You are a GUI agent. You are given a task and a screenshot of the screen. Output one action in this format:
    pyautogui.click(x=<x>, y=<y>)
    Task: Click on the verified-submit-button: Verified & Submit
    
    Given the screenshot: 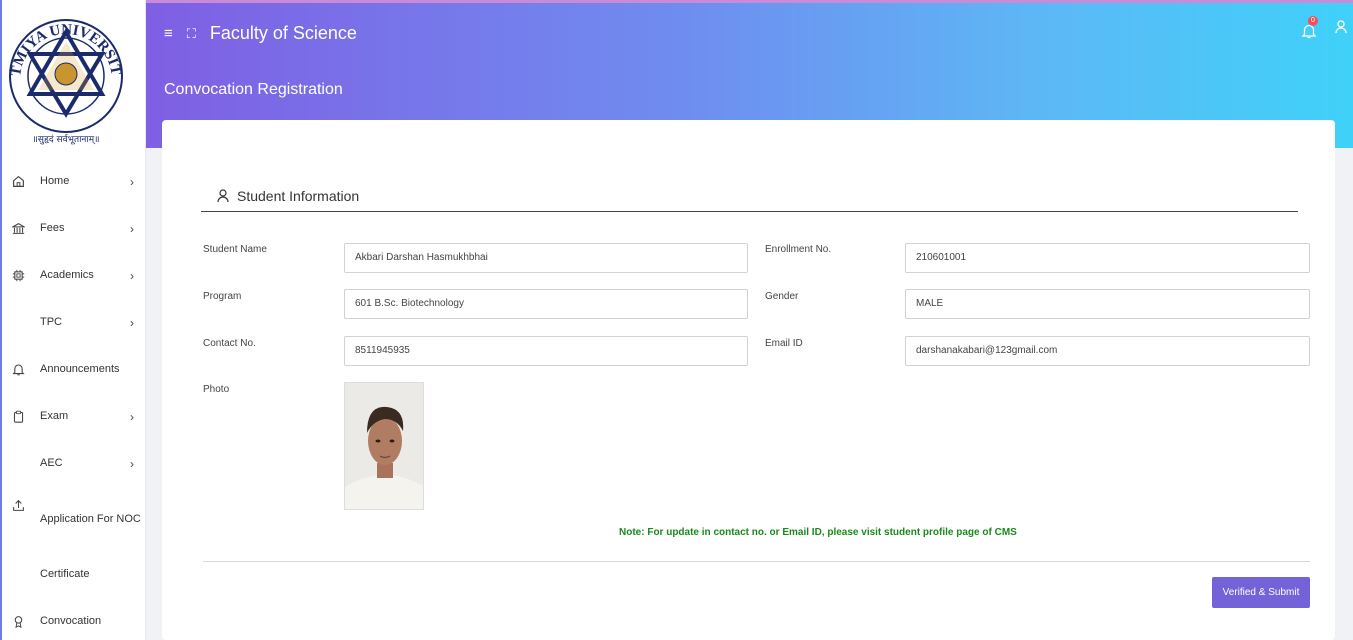 What is the action you would take?
    pyautogui.click(x=1261, y=592)
    